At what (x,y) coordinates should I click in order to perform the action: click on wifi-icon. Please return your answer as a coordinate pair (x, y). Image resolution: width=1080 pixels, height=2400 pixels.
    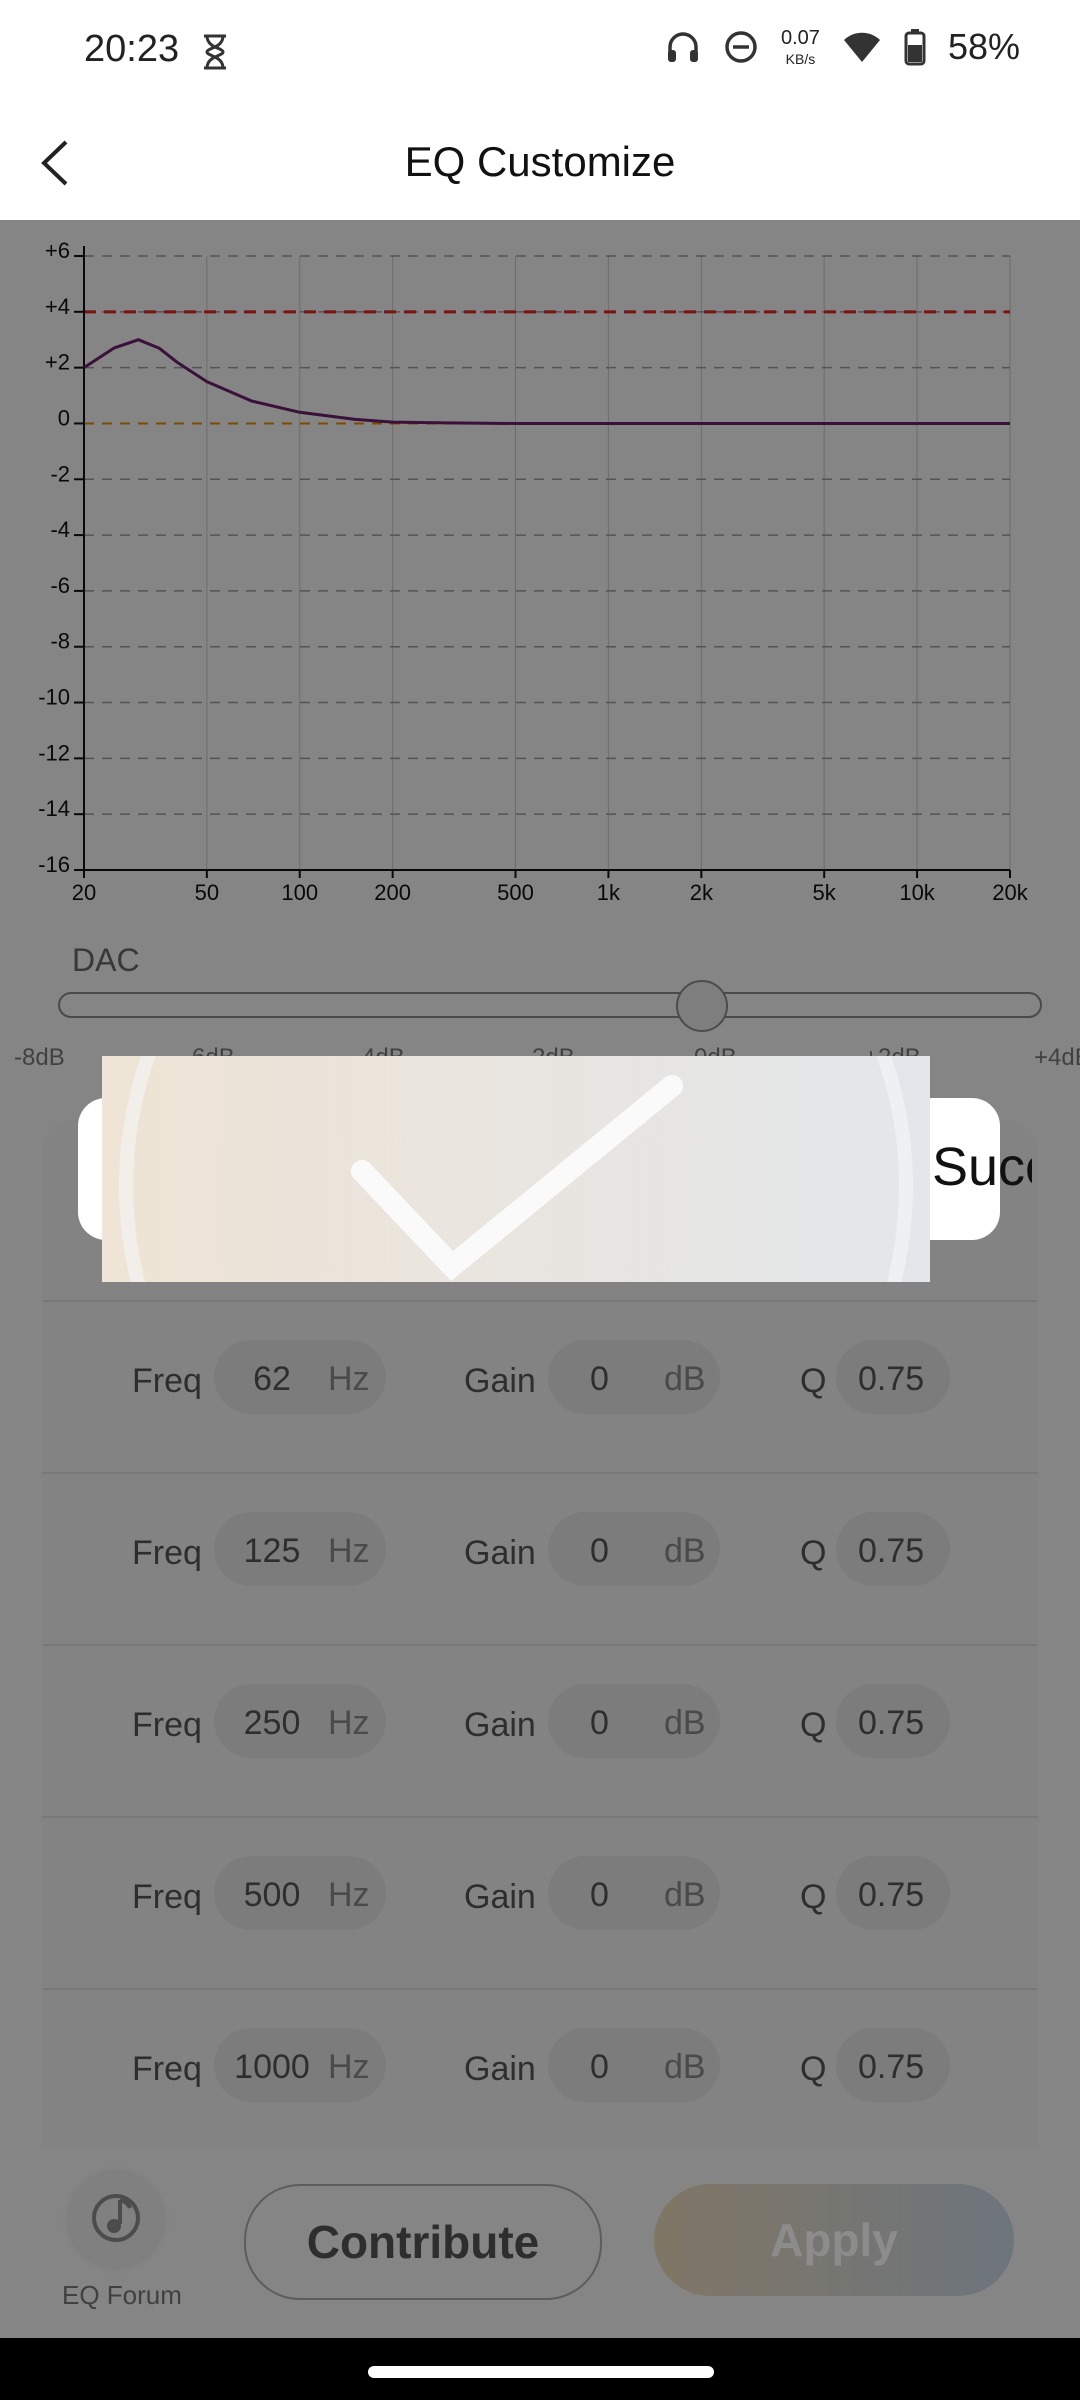
    Looking at the image, I should click on (861, 47).